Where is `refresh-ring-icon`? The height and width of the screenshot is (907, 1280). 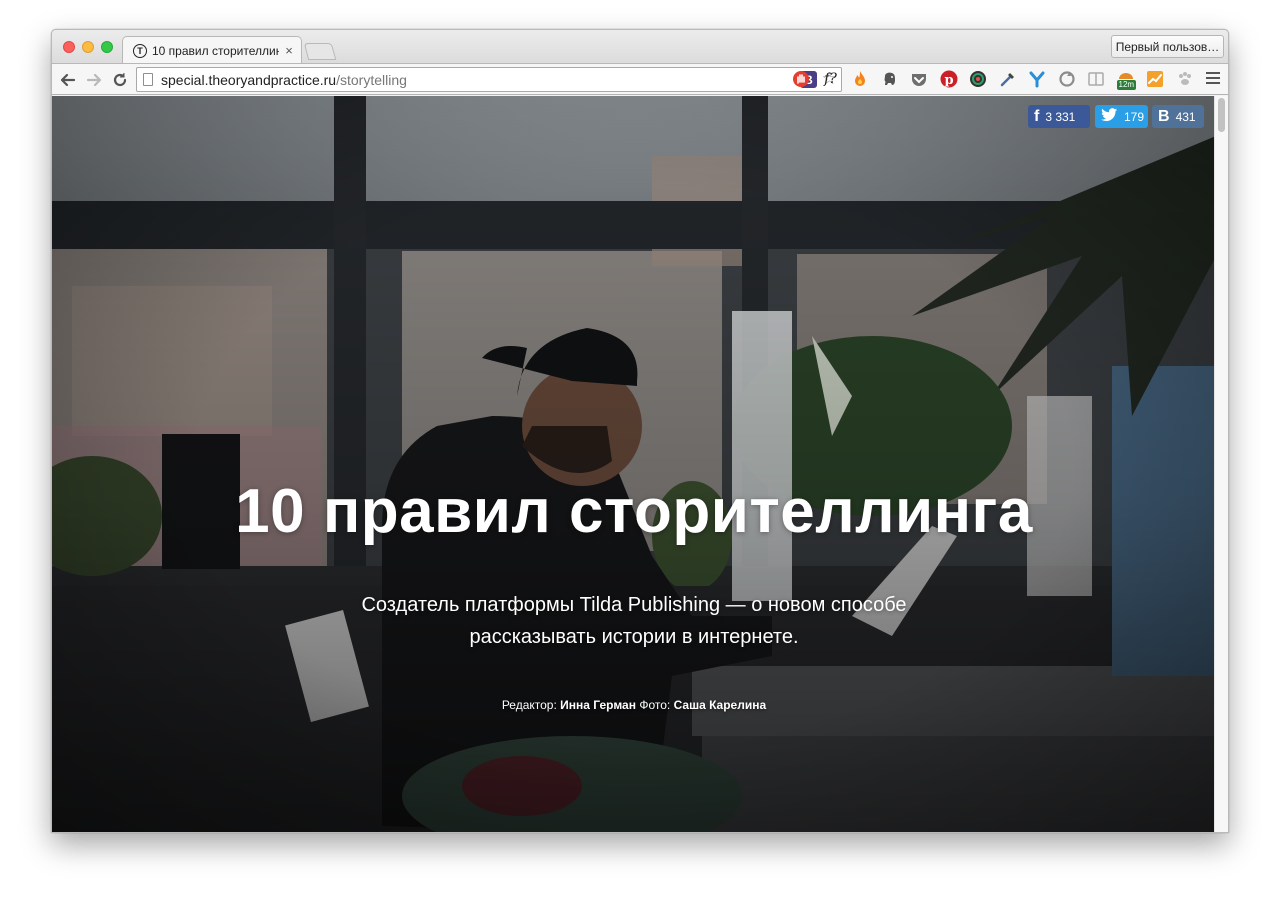
refresh-ring-icon is located at coordinates (1067, 79).